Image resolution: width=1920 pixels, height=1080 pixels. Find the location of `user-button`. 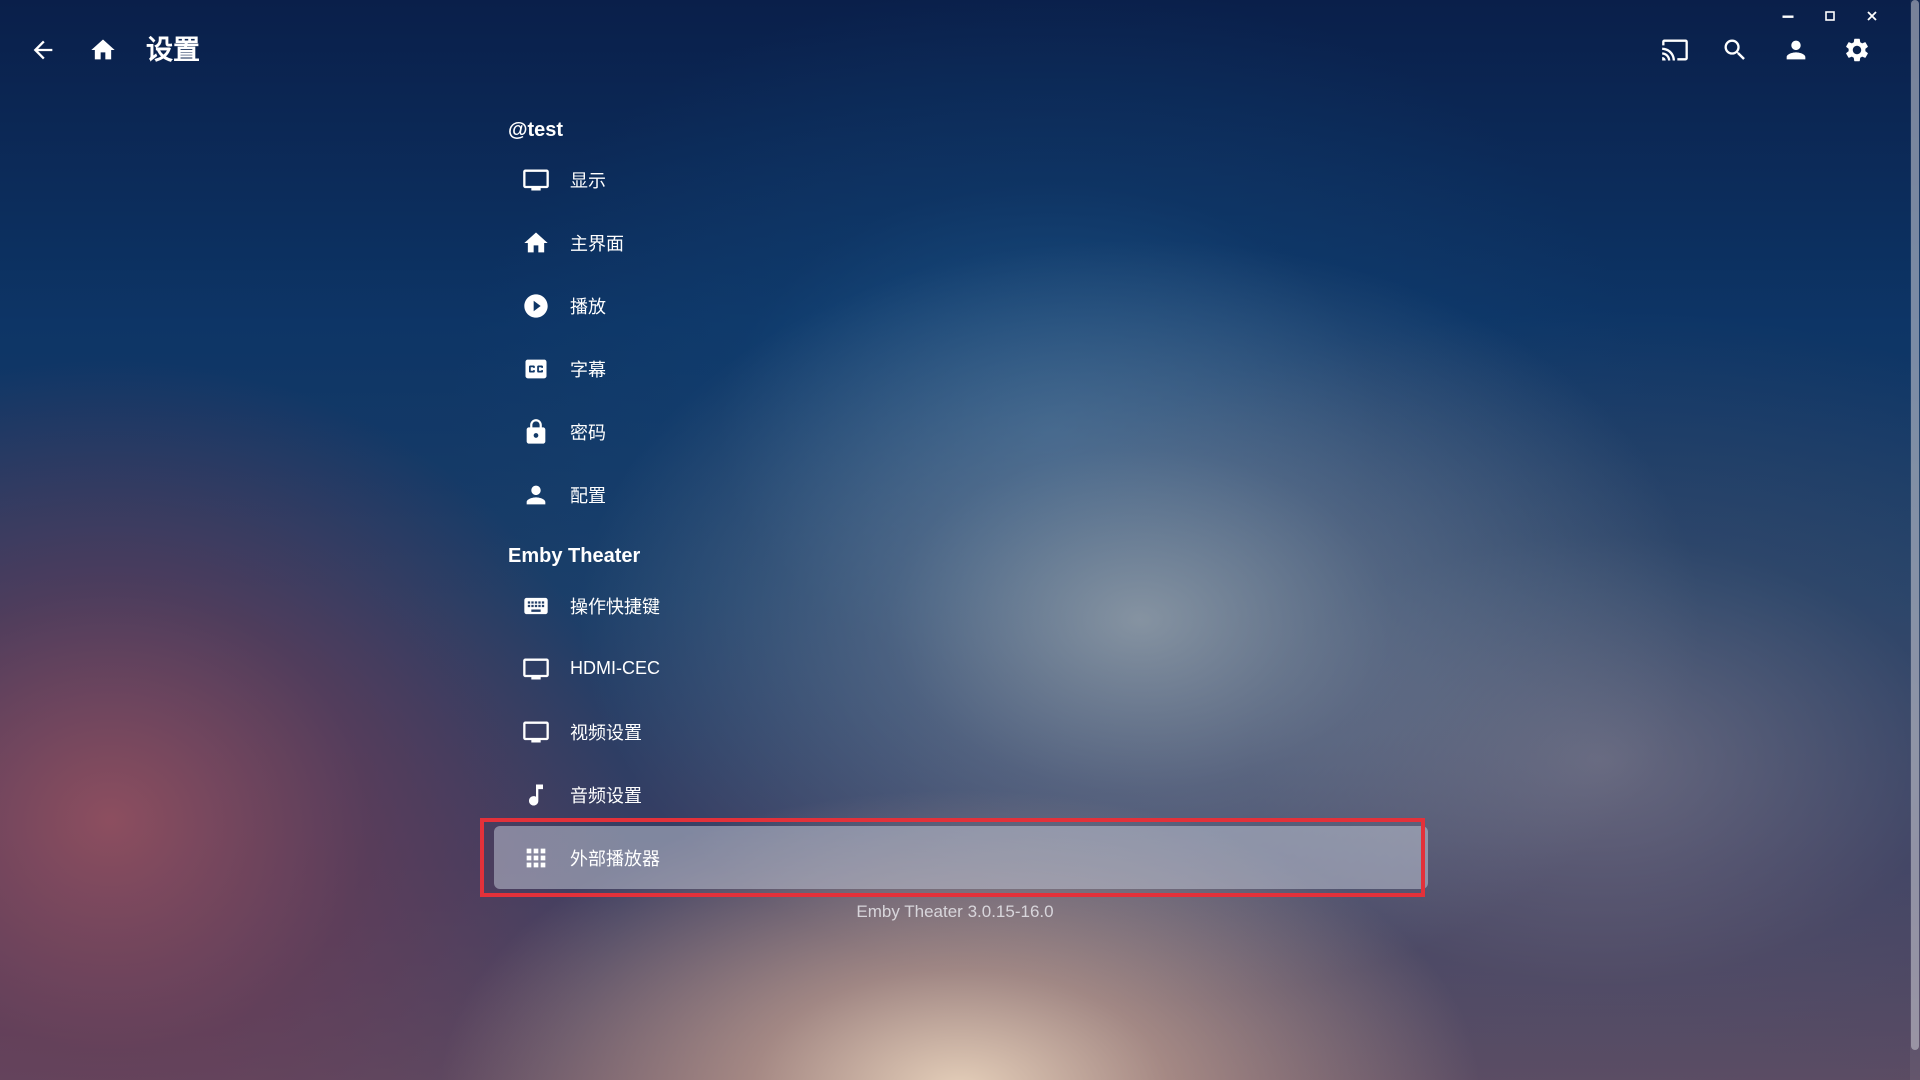

user-button is located at coordinates (1796, 50).